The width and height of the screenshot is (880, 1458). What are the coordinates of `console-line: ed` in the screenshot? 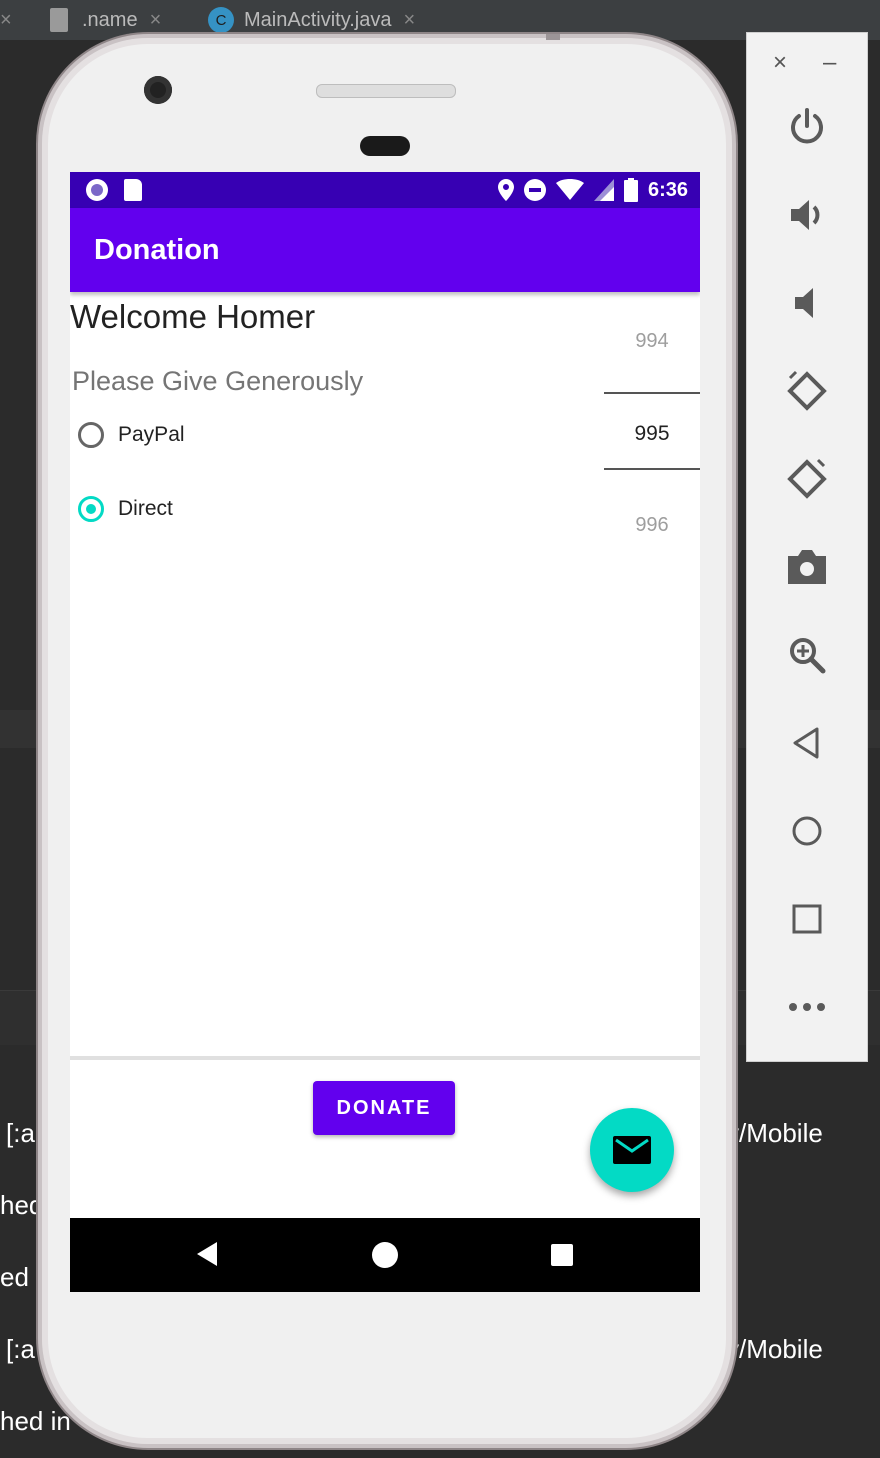 It's located at (14, 1277).